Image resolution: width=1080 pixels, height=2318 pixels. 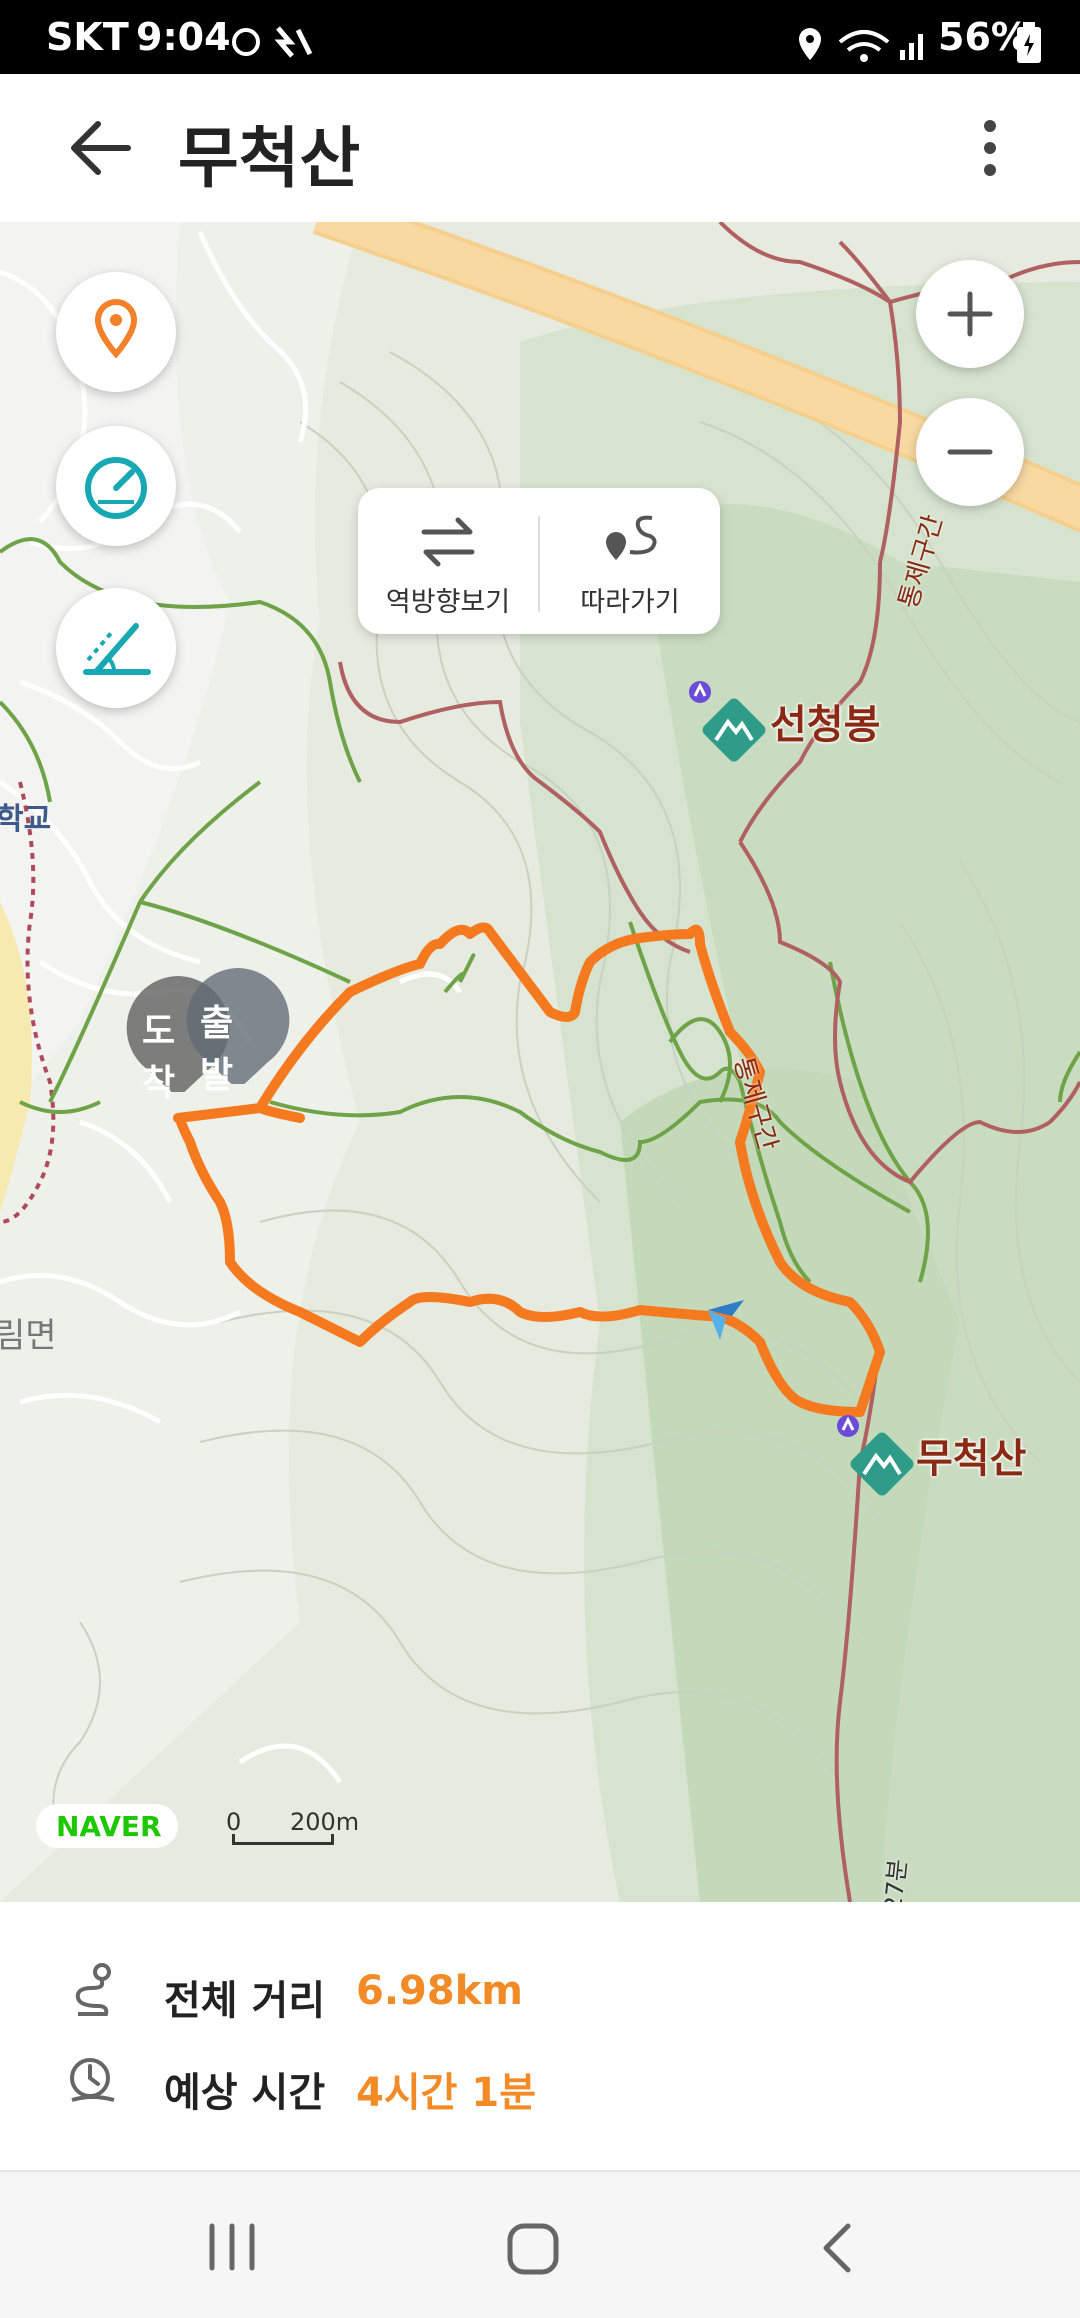 I want to click on scale-bar, so click(x=283, y=1839).